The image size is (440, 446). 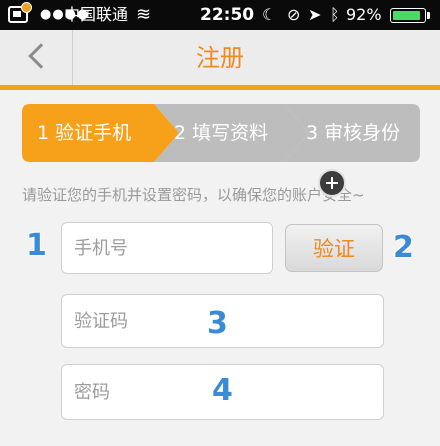 I want to click on step-indicator: 1 验证手机 2 填写资料 3 审核身份, so click(x=221, y=133).